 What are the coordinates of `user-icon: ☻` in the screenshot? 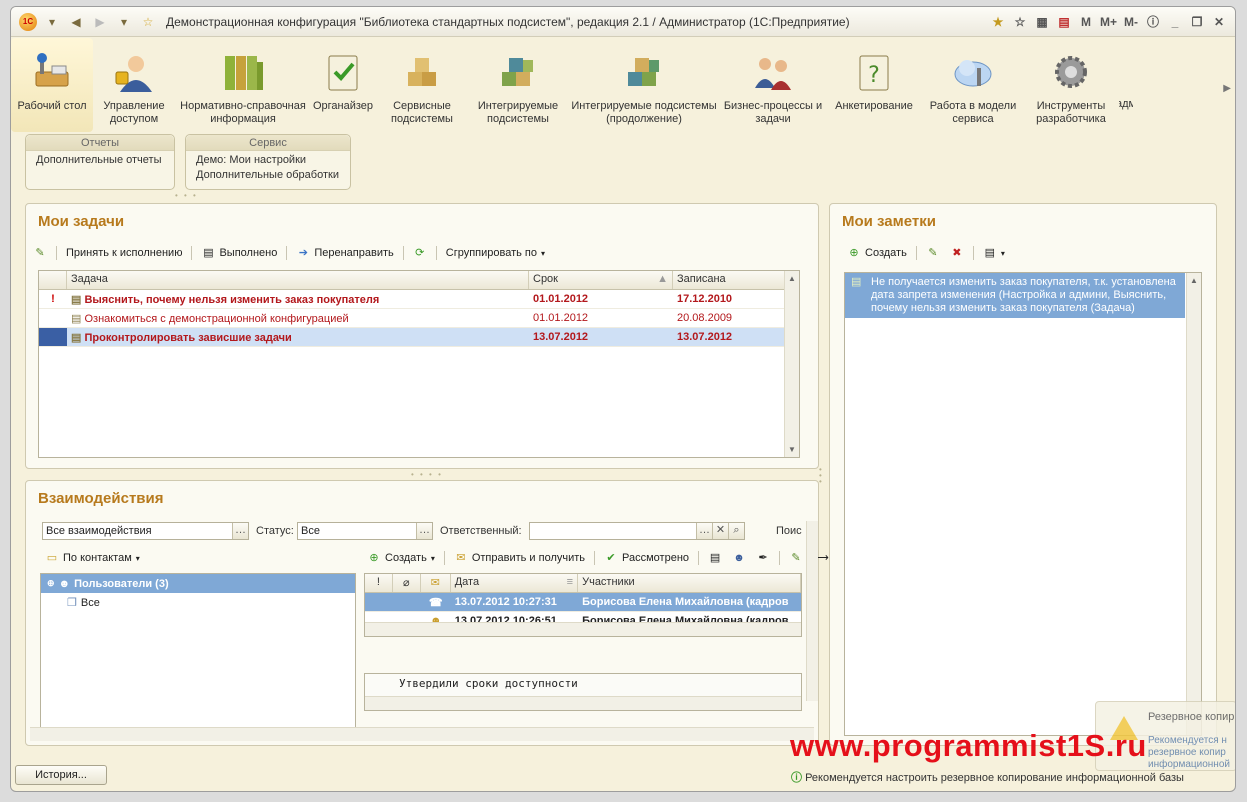 It's located at (739, 558).